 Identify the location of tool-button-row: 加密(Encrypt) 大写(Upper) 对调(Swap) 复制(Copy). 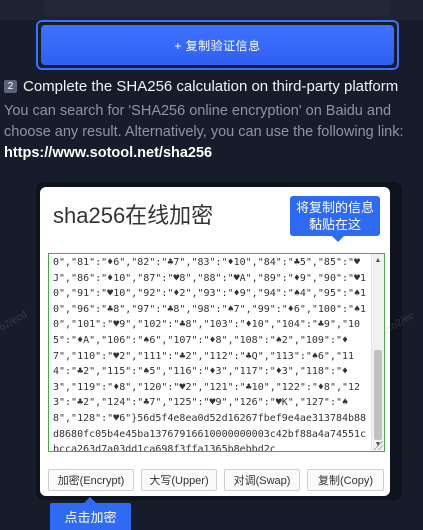
(216, 480).